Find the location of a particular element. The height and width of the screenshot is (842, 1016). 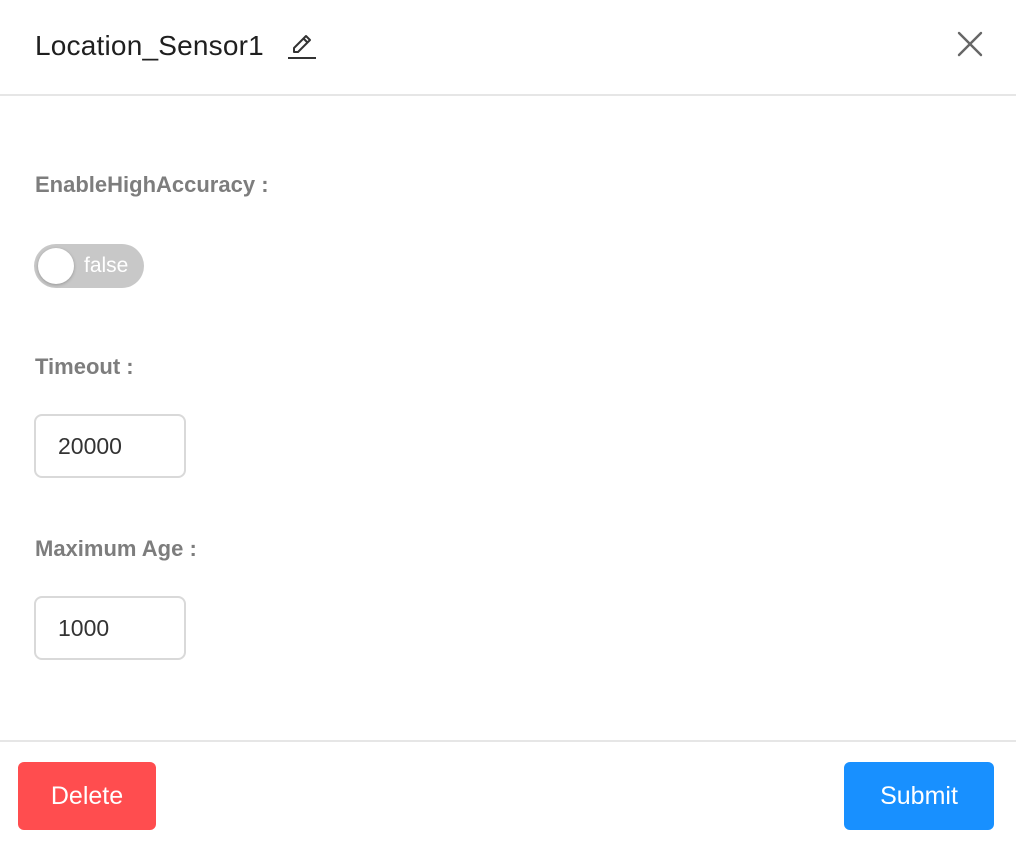

high-accuracy-toggle: false is located at coordinates (89, 266).